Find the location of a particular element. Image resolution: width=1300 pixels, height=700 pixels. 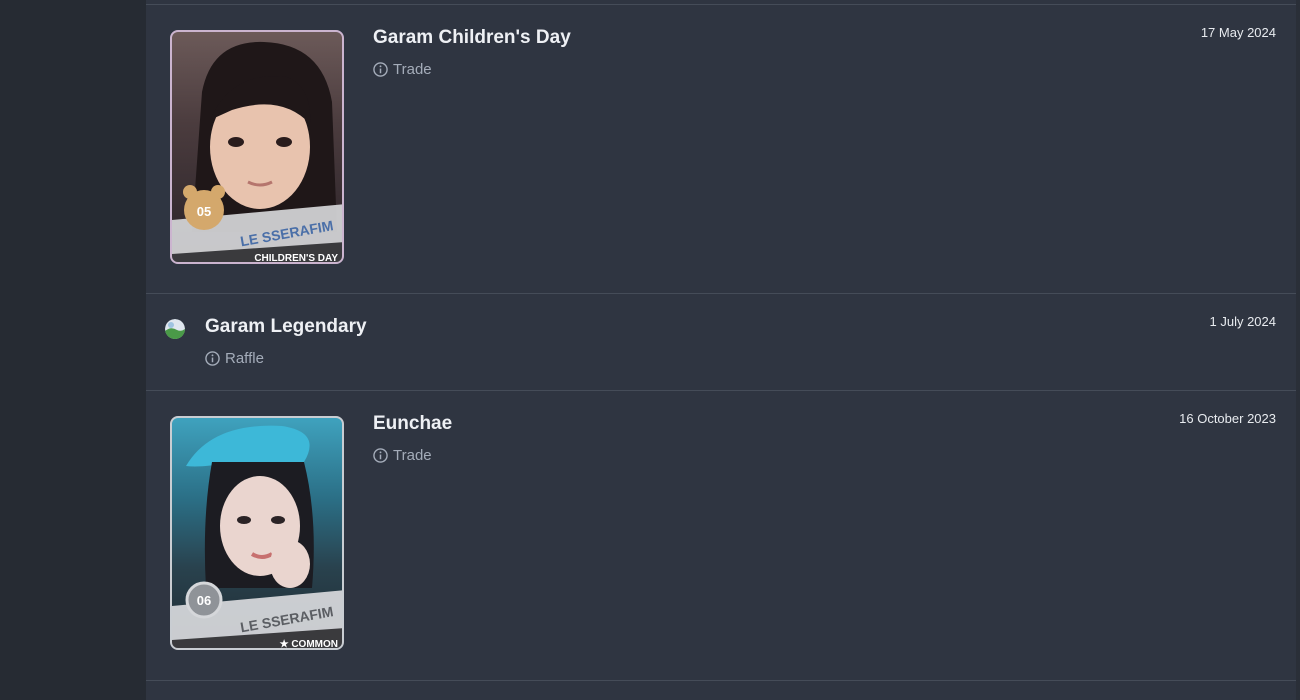

entry-date: 17 May 2024 is located at coordinates (1238, 32).